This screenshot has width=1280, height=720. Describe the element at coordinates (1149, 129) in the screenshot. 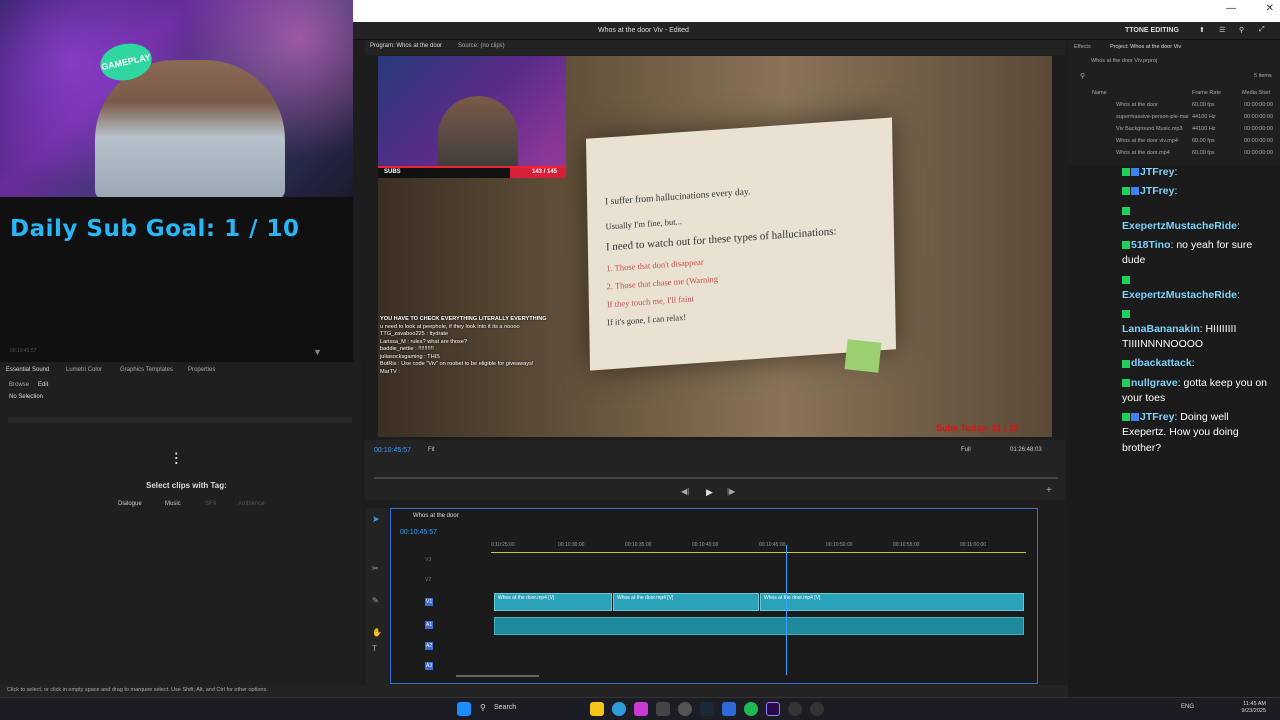

I see `project-item-name: Viv Background Music.mp3` at that location.